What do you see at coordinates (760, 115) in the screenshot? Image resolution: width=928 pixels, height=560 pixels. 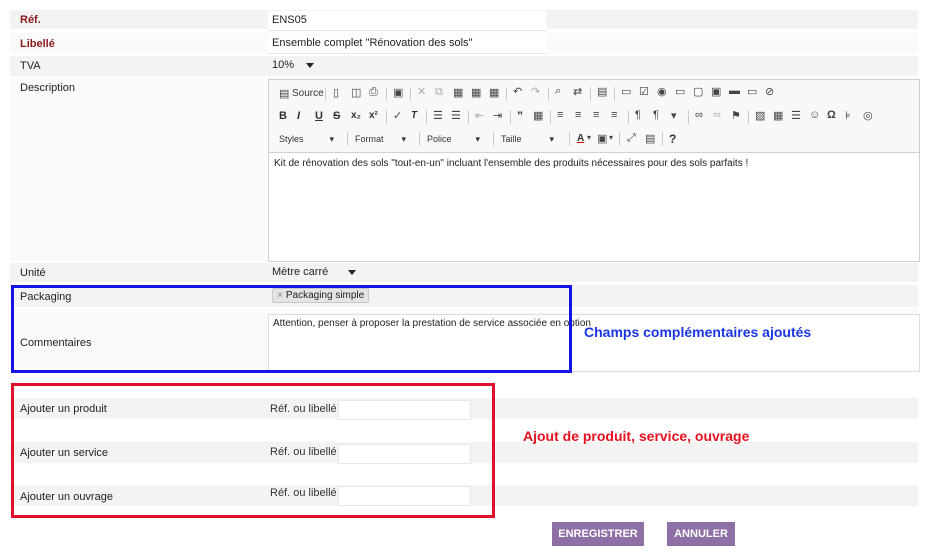 I see `image-icon: ▨` at bounding box center [760, 115].